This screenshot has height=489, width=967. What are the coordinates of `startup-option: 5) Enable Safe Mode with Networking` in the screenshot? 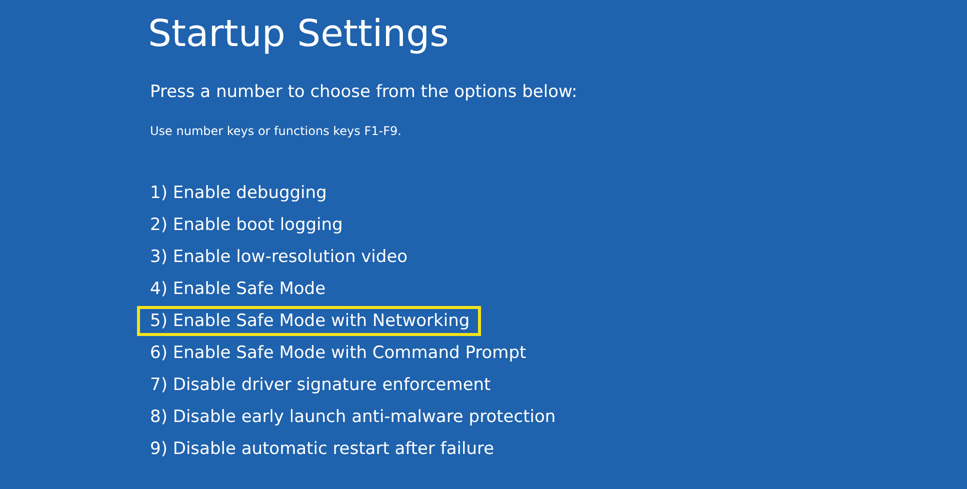 It's located at (309, 321).